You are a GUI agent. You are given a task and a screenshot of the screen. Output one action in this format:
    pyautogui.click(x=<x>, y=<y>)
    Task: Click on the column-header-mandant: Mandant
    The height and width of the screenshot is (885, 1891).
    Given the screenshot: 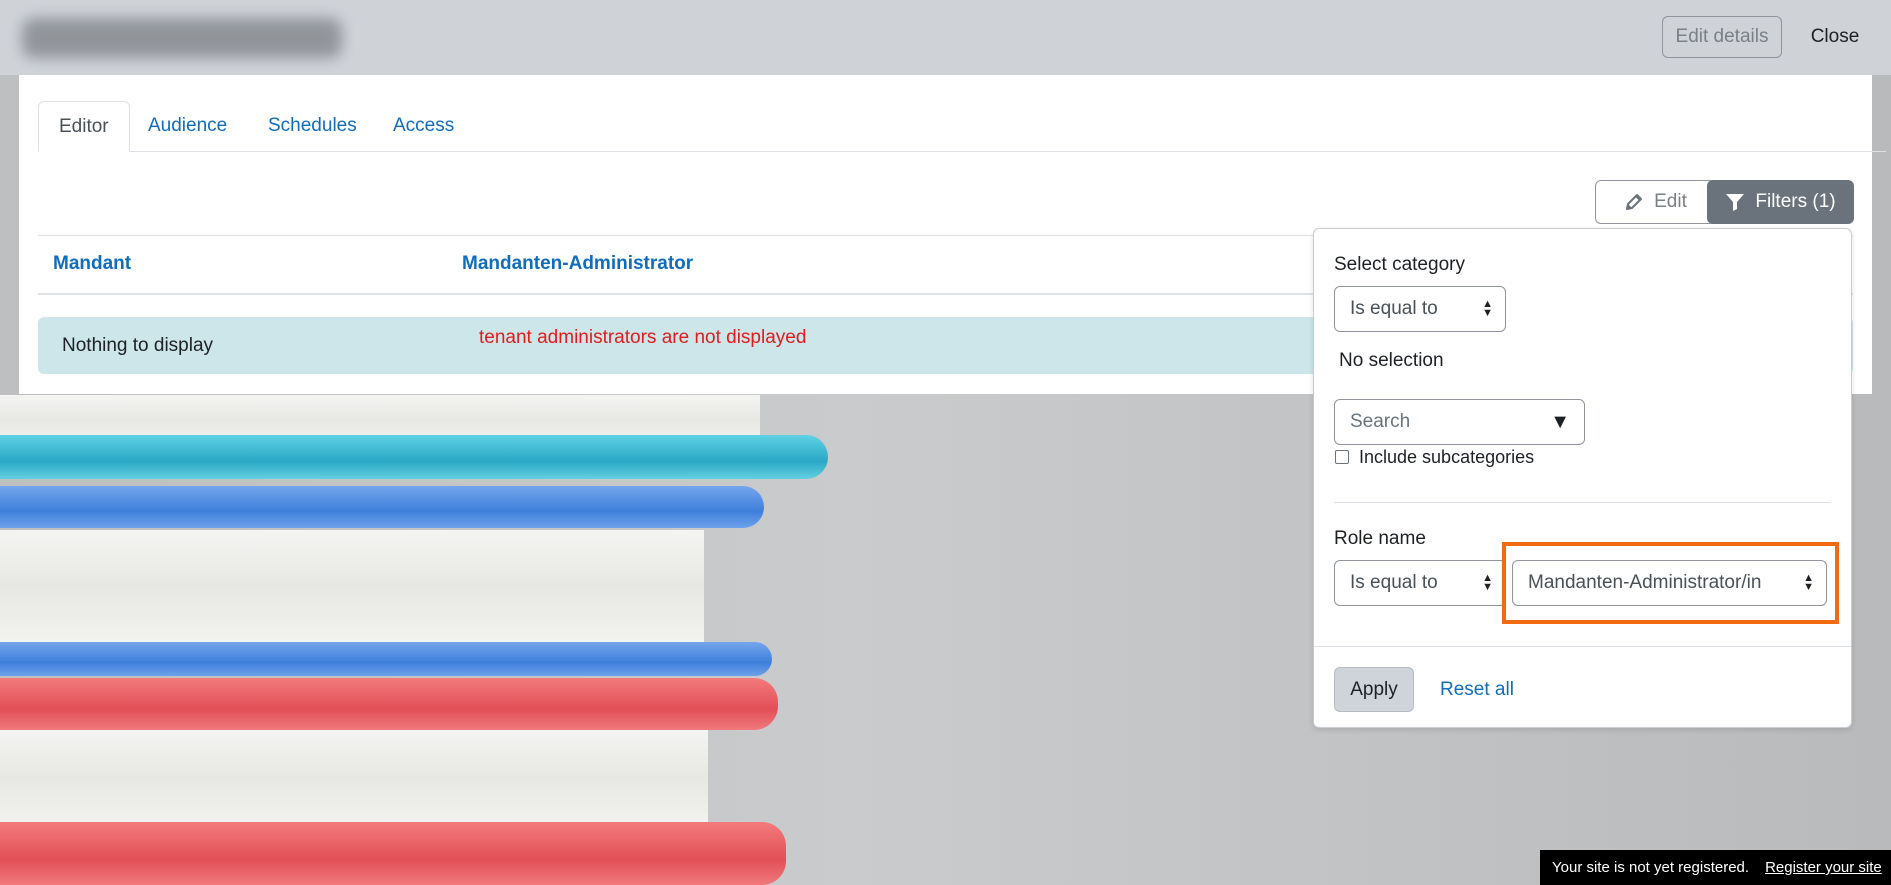 What is the action you would take?
    pyautogui.click(x=92, y=264)
    